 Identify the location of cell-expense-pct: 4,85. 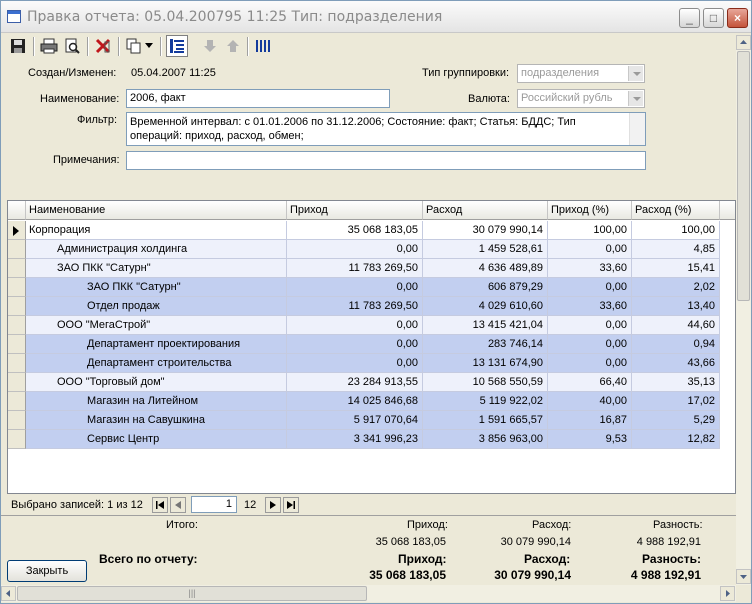
(676, 249).